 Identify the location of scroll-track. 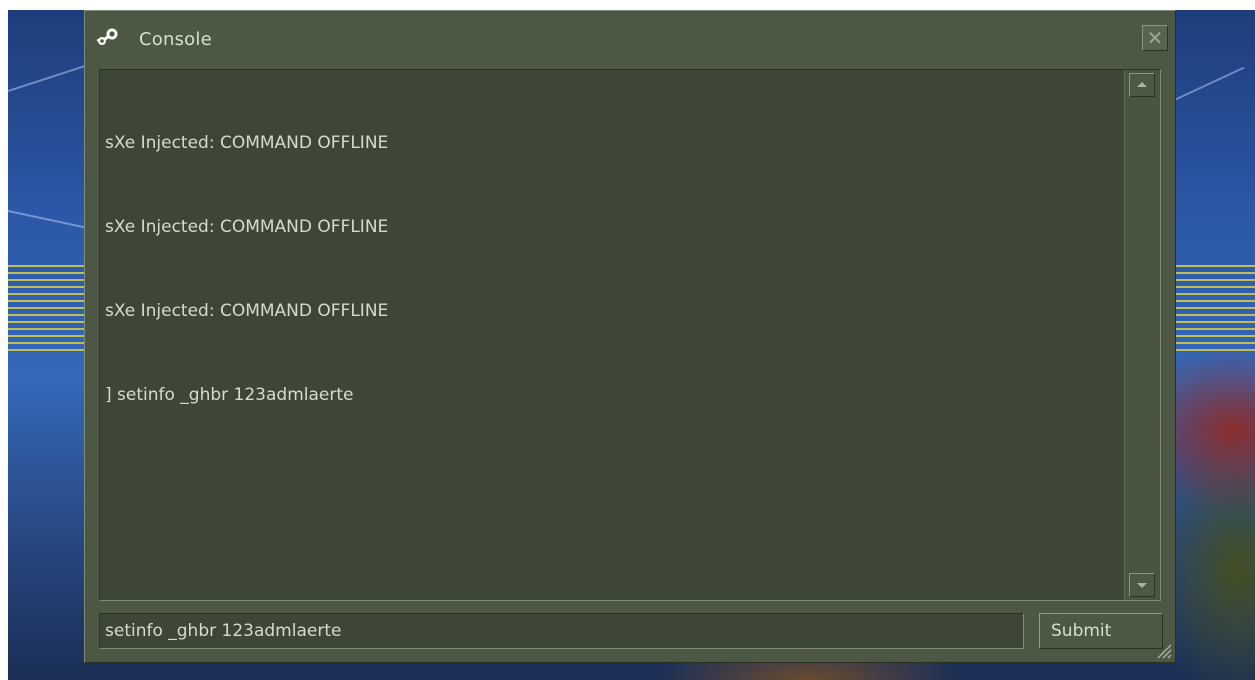
(1142, 335).